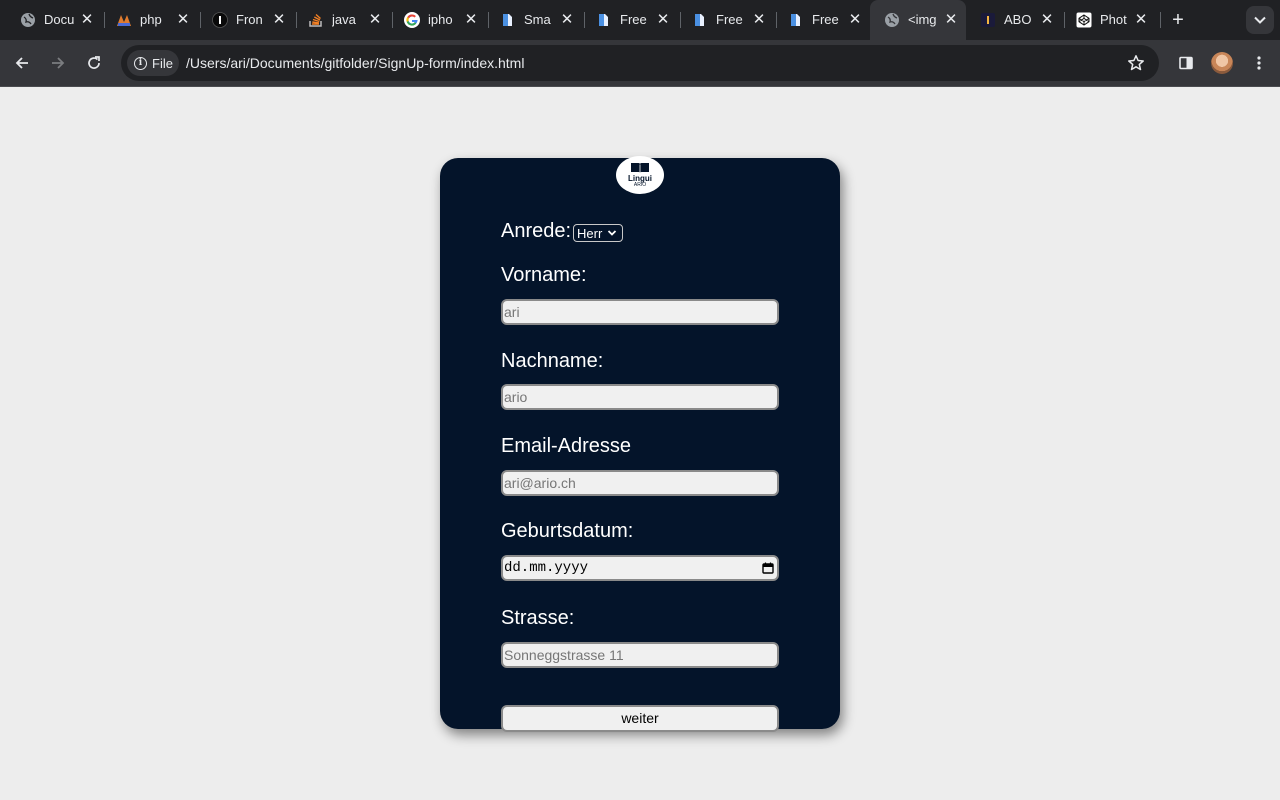  I want to click on star-icon, so click(1136, 63).